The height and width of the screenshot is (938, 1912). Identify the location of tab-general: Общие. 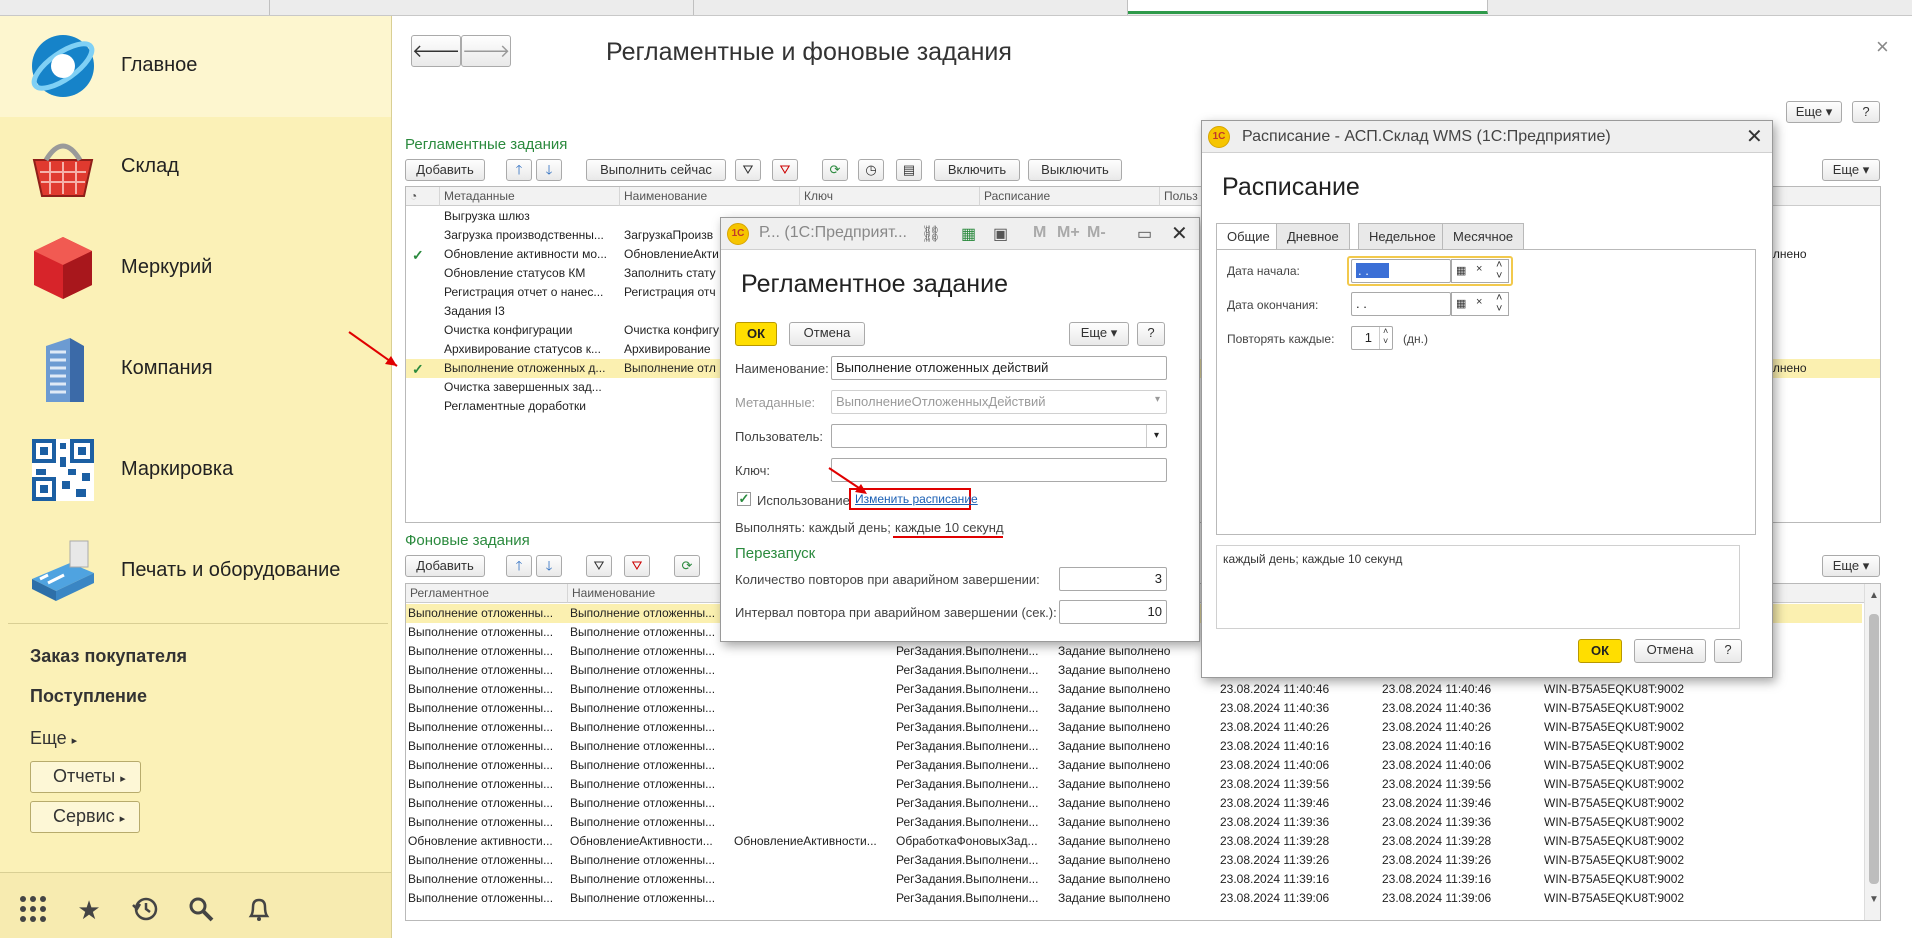
(1248, 236).